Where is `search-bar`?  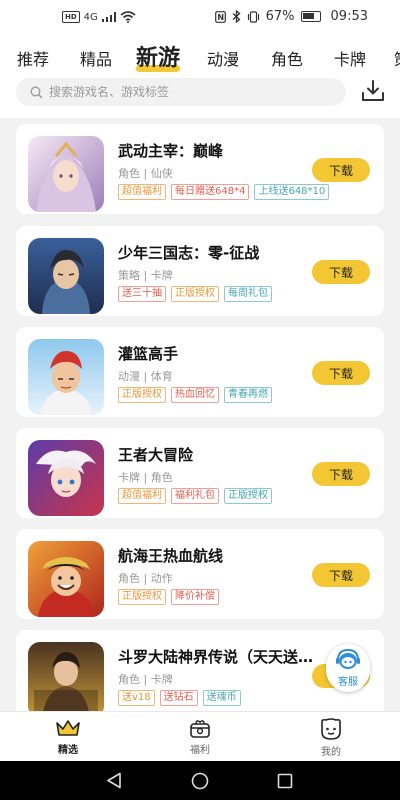
search-bar is located at coordinates (181, 92).